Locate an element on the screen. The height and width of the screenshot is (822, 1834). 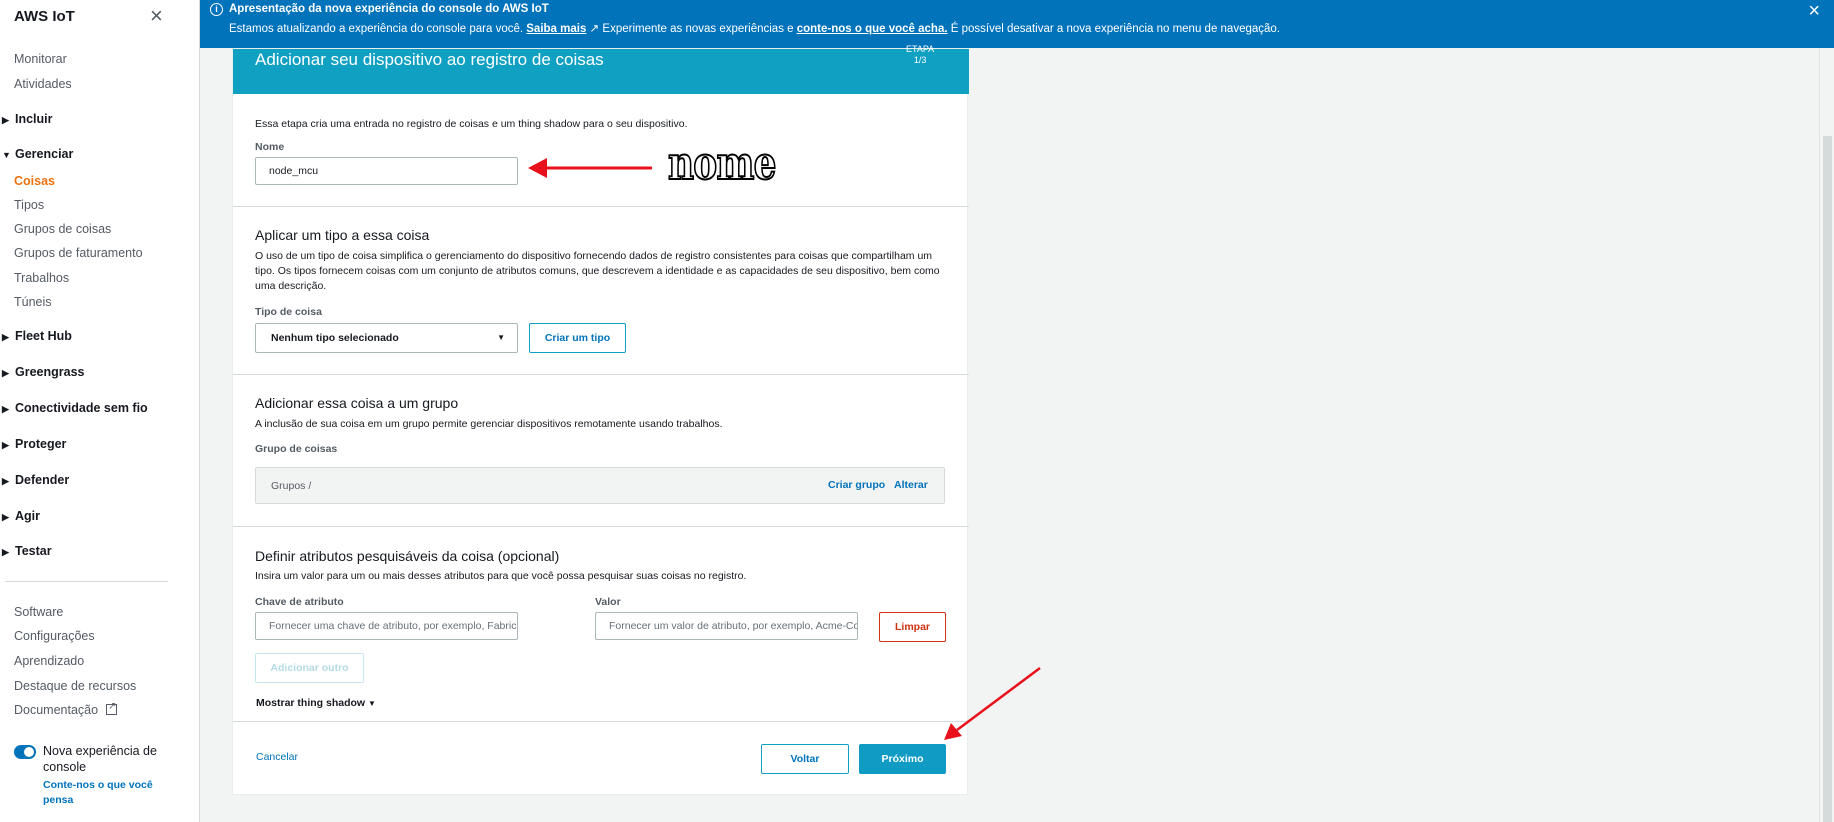
sidebar-section-fleet-hub: ▶ Fleet Hub is located at coordinates (37, 336).